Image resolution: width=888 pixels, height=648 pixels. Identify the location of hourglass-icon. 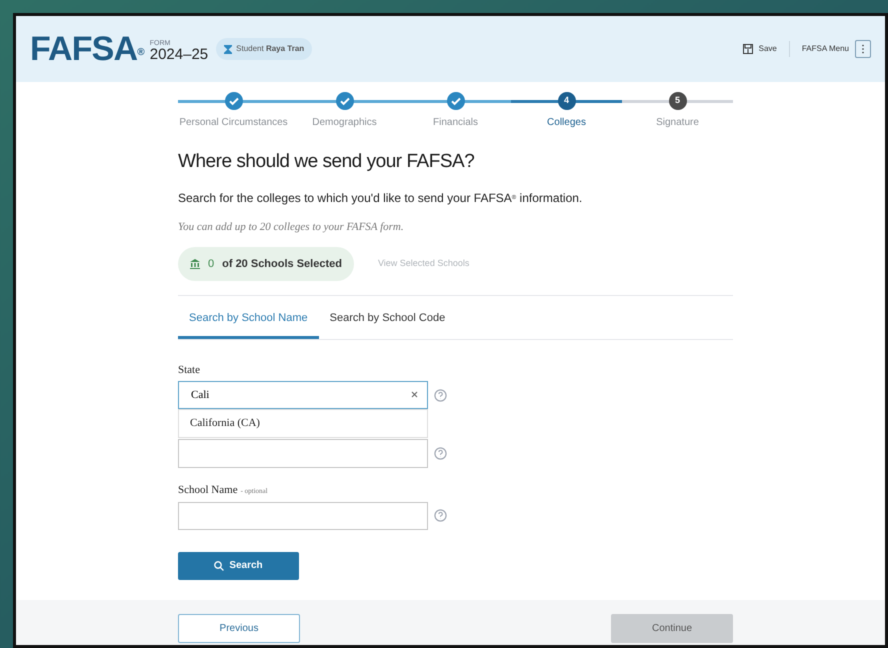
(228, 49).